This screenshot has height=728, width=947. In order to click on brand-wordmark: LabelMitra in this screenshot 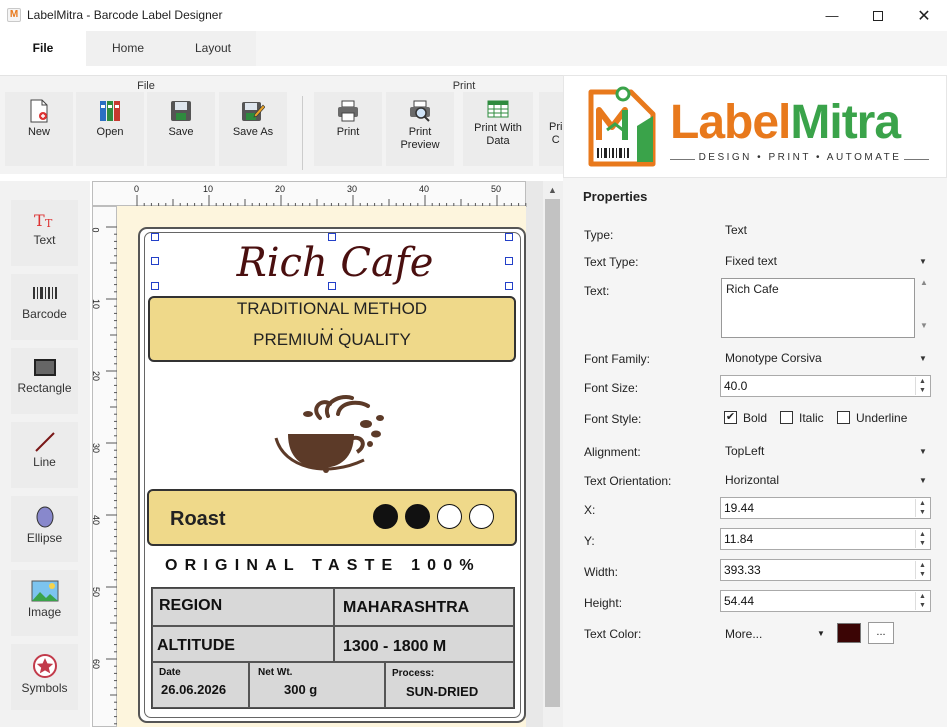, I will do `click(785, 123)`.